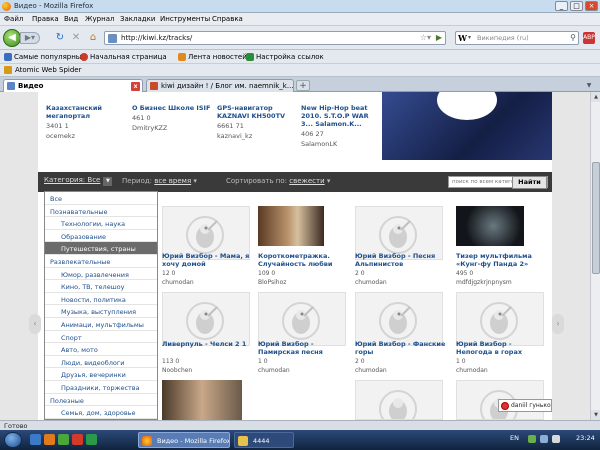 The height and width of the screenshot is (450, 600). Describe the element at coordinates (595, 97) in the screenshot. I see `scroll-up-icon: ▲` at that location.